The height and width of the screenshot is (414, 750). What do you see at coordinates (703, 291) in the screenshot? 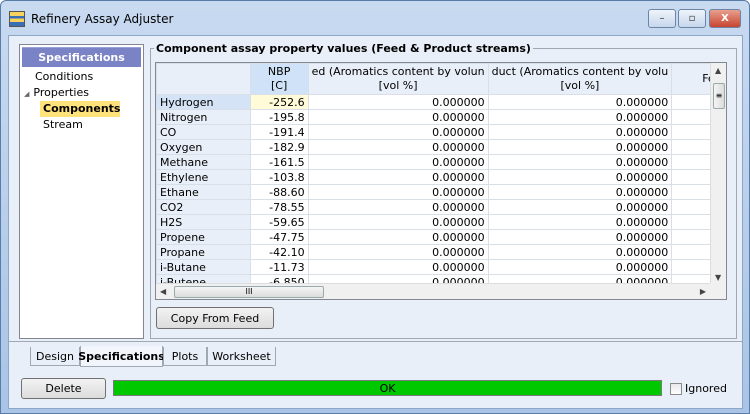
I see `scroll-right-icon: ▶` at bounding box center [703, 291].